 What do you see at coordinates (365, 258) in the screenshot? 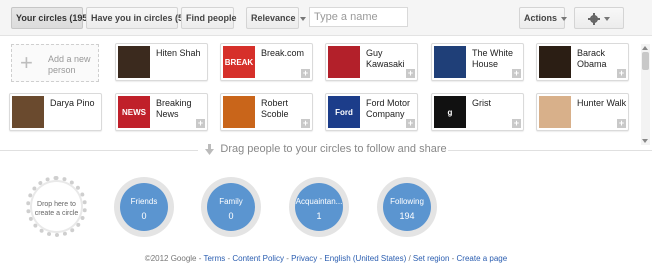
I see `footer-link-language: English (United States)` at bounding box center [365, 258].